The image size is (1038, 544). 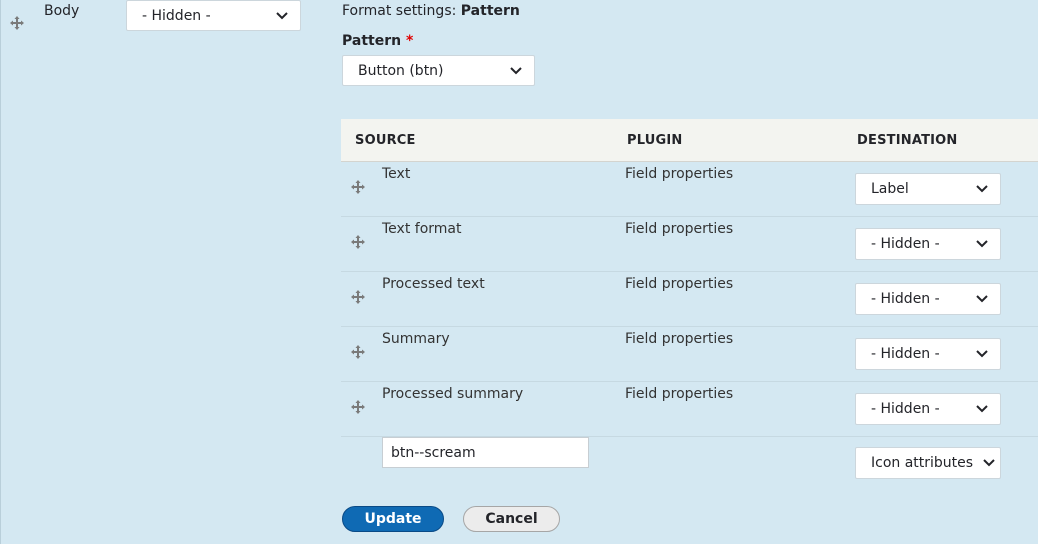 I want to click on pattern-label-text: Pattern, so click(x=372, y=41).